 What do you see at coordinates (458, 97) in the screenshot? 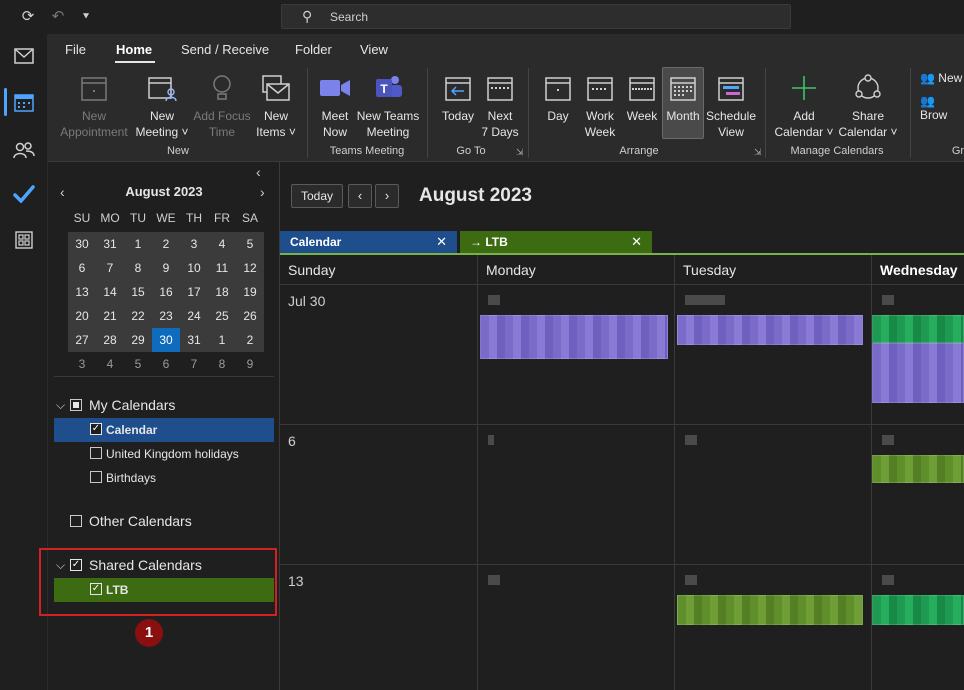
I see `today-goto-button: Today` at bounding box center [458, 97].